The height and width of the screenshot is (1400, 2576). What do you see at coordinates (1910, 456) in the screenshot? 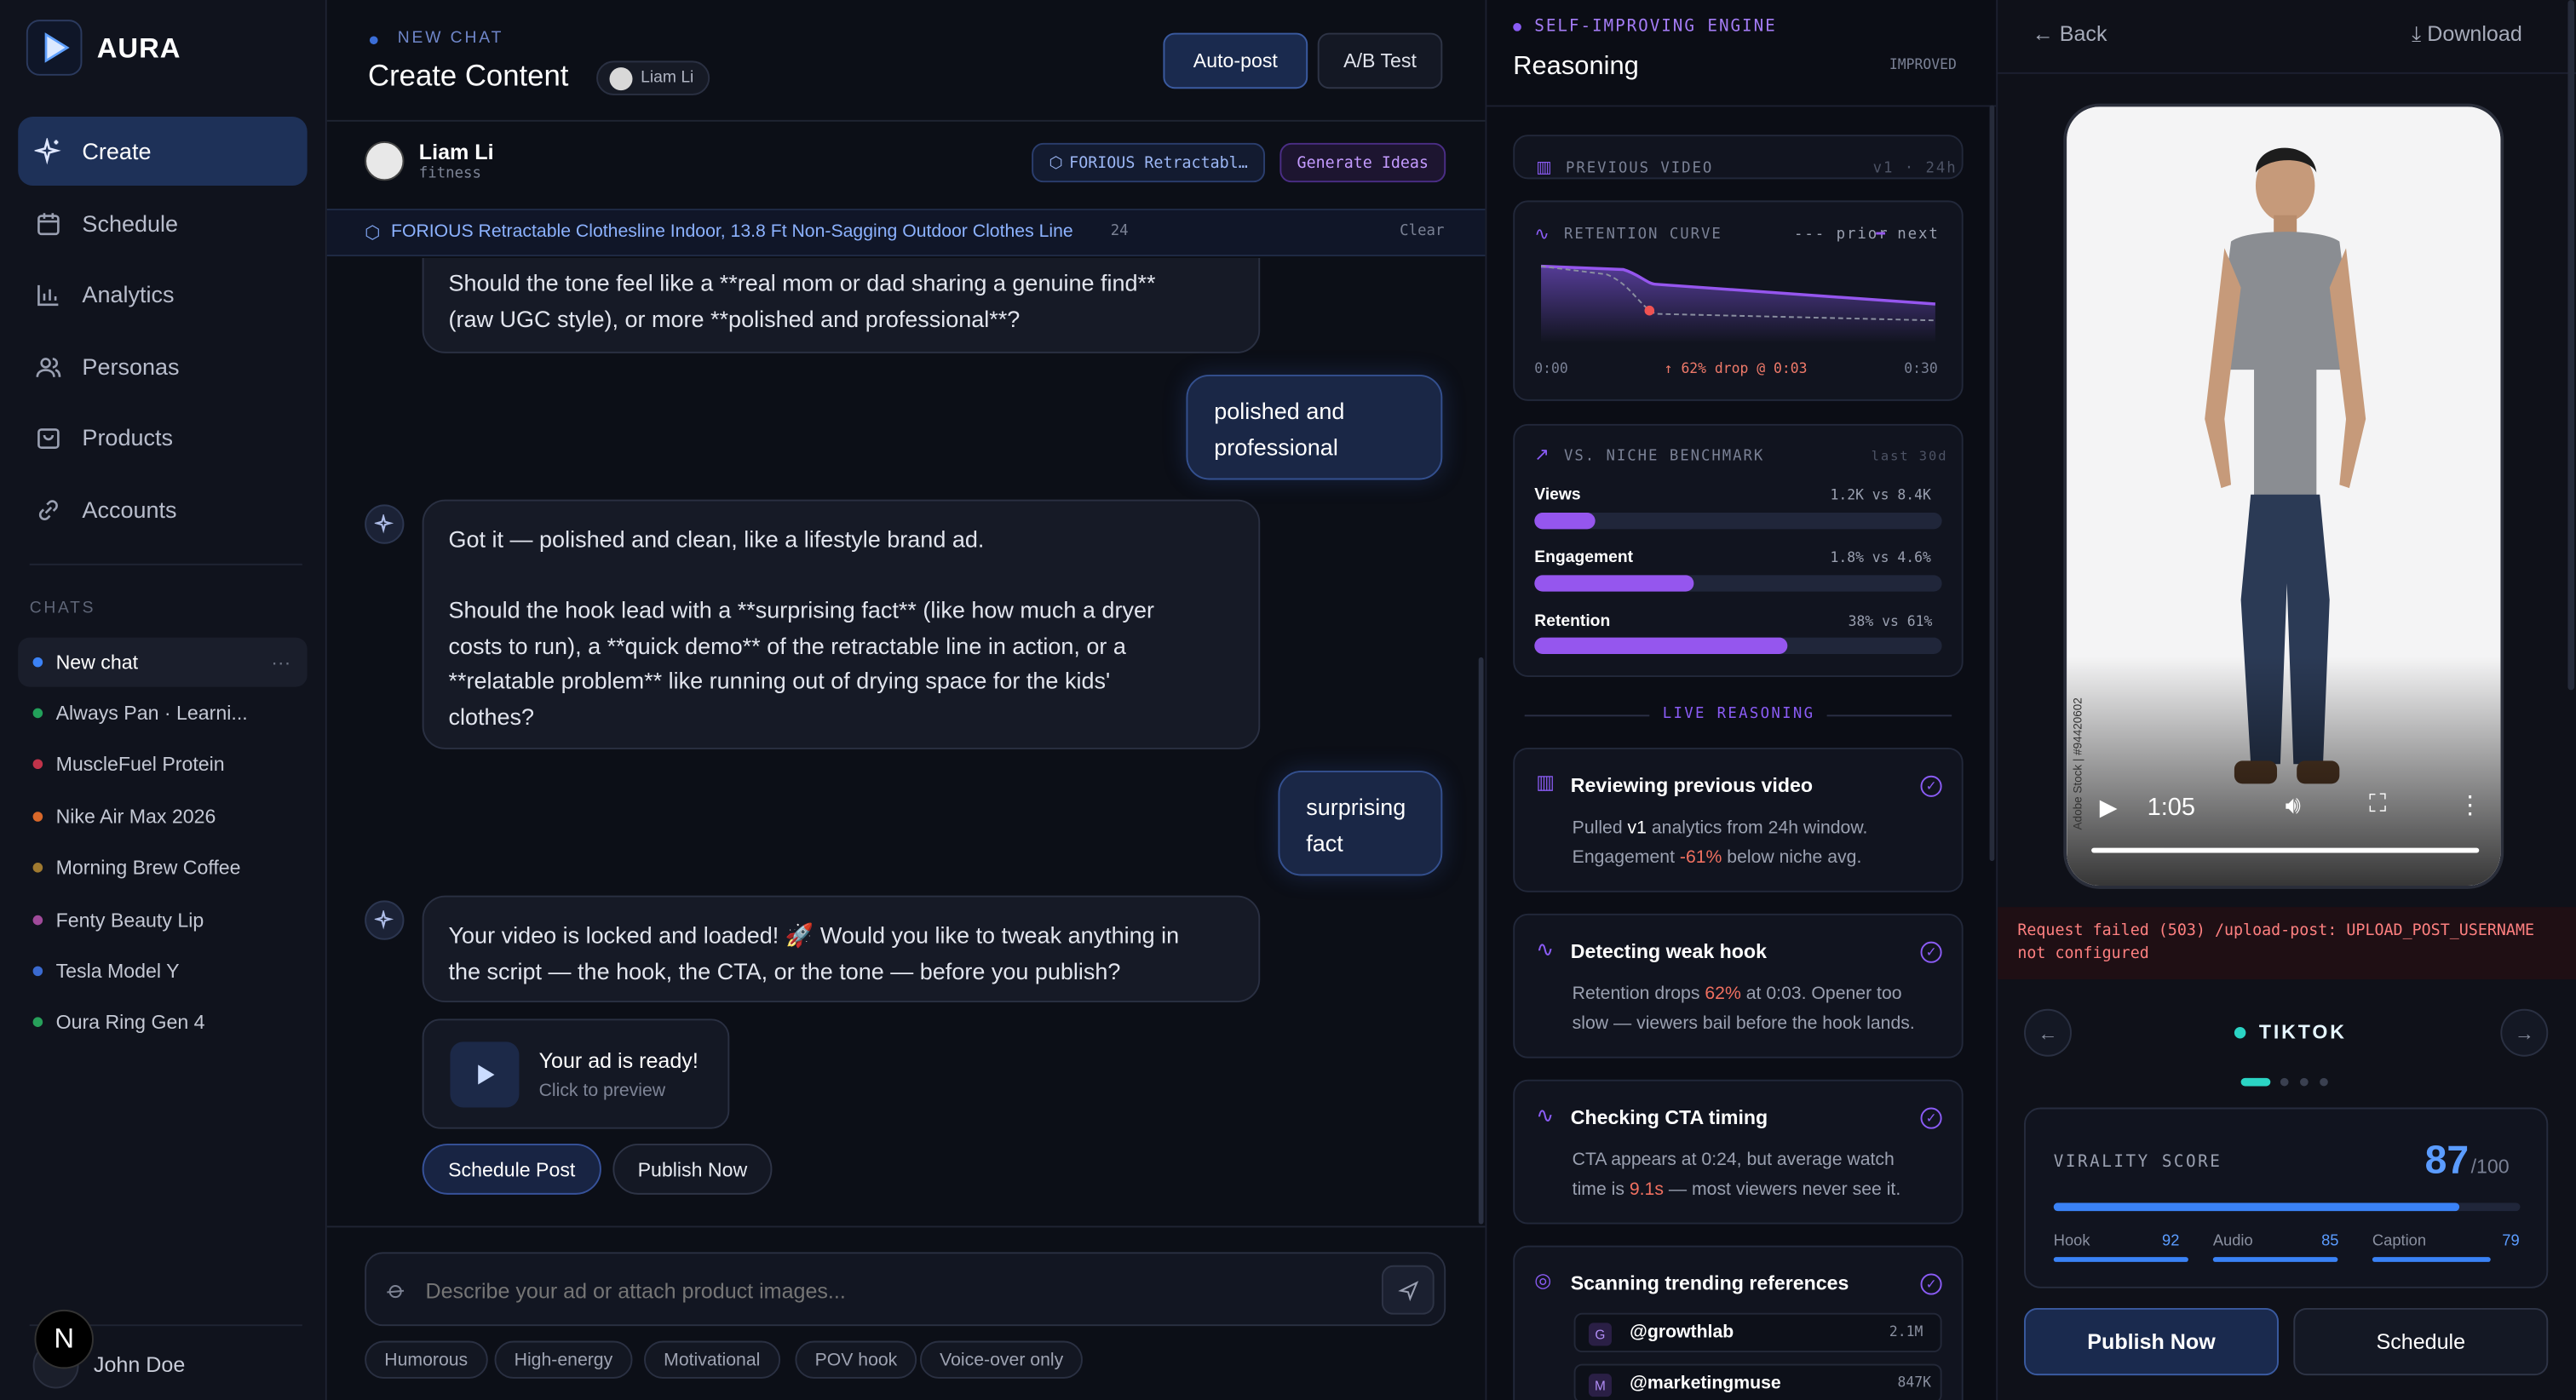
I see `card-meta: last 30d` at bounding box center [1910, 456].